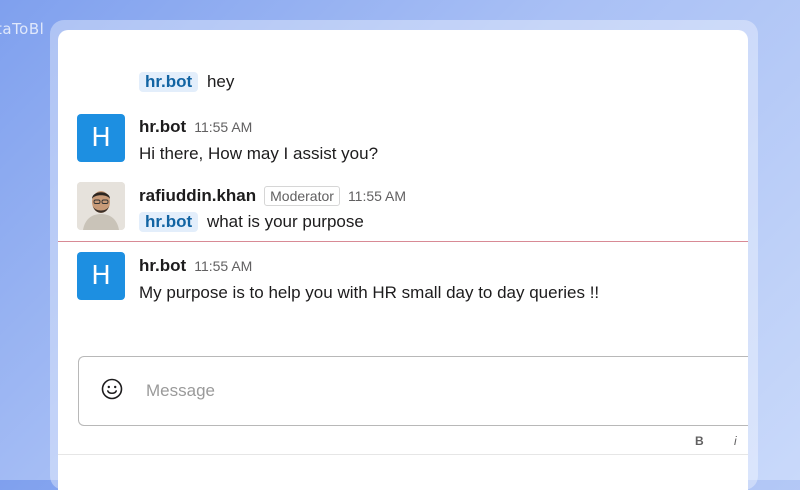 This screenshot has width=800, height=490. I want to click on message-text: hey, so click(220, 81).